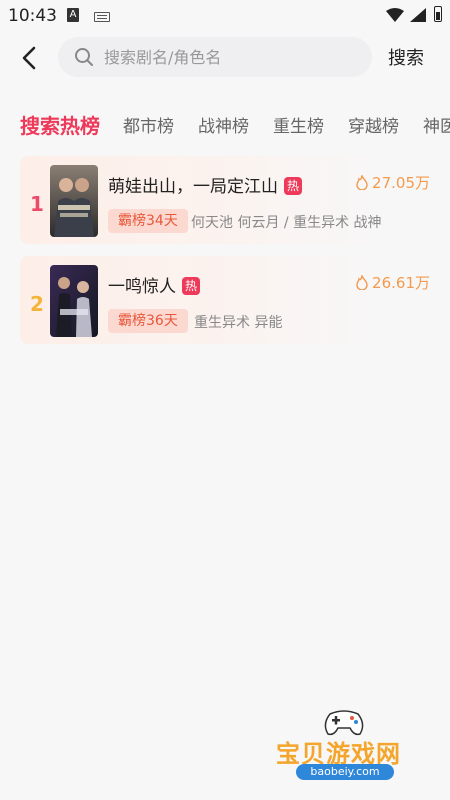 The height and width of the screenshot is (800, 450). What do you see at coordinates (225, 300) in the screenshot?
I see `list-item: 2 一鸣惊人热 26.61万 霸榜36天 重生异术 异能` at bounding box center [225, 300].